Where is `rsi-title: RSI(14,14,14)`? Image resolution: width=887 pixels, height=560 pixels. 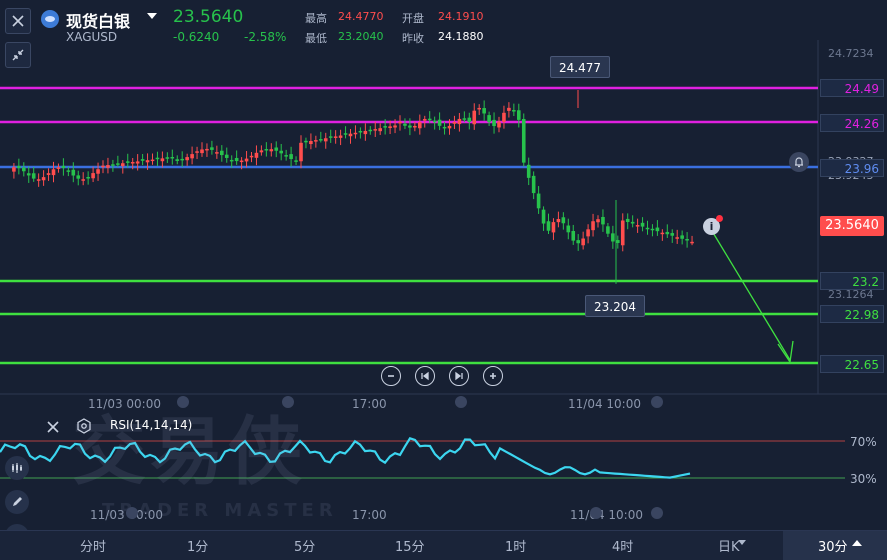 rsi-title: RSI(14,14,14) is located at coordinates (151, 425).